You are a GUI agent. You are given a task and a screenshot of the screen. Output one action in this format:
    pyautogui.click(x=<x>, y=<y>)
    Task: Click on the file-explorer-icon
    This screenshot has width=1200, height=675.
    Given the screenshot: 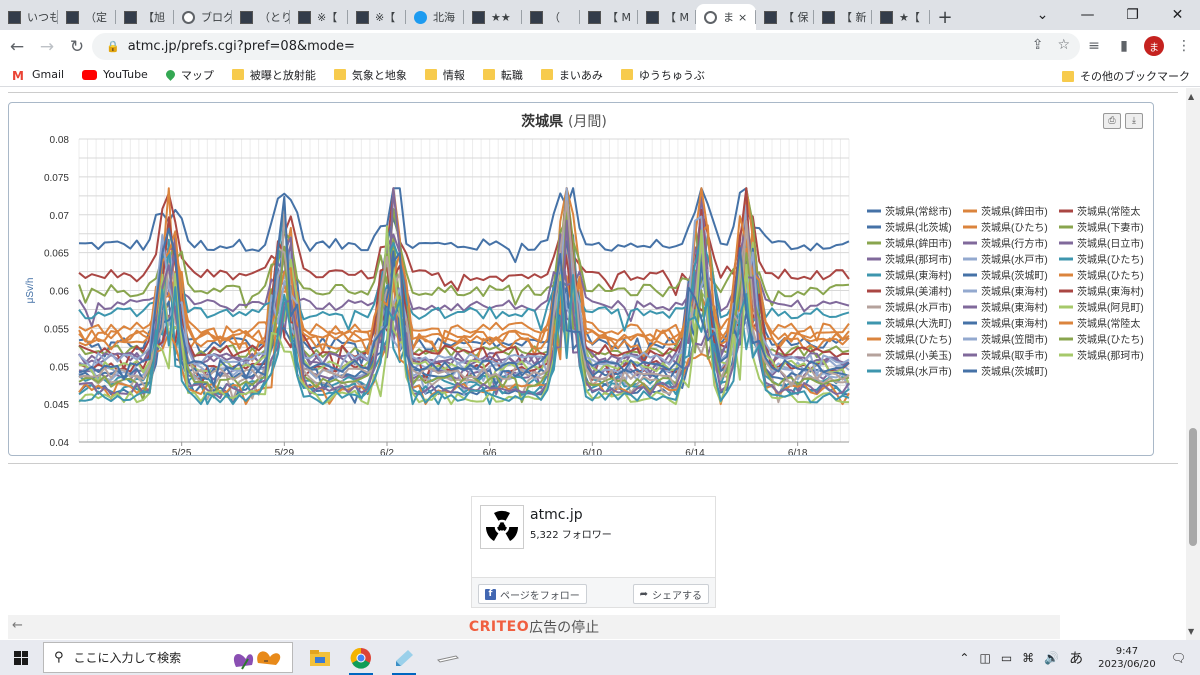 What is the action you would take?
    pyautogui.click(x=320, y=658)
    